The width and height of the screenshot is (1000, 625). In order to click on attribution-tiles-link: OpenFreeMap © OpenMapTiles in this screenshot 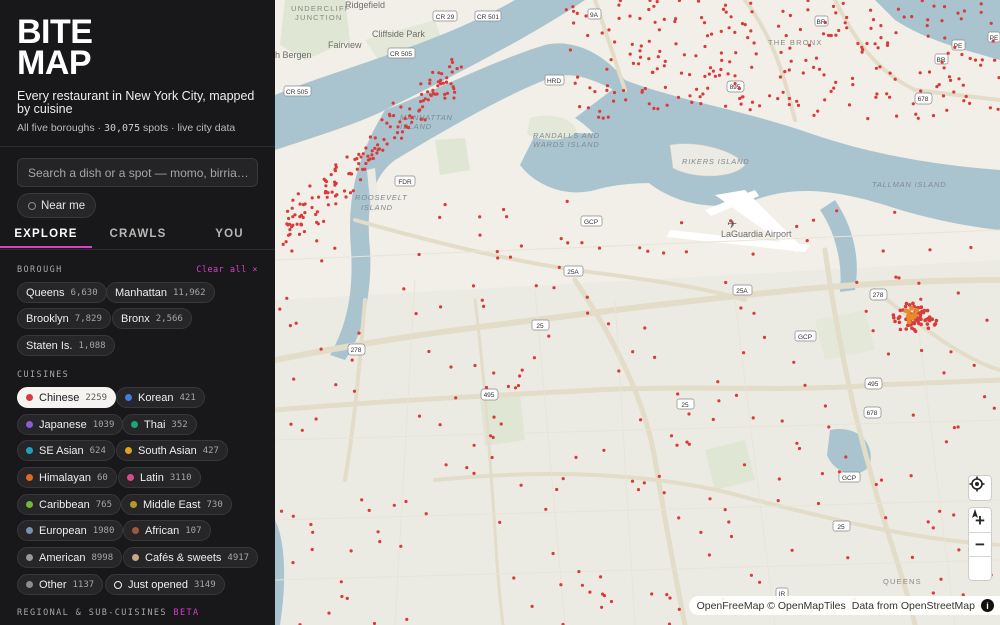, I will do `click(771, 606)`.